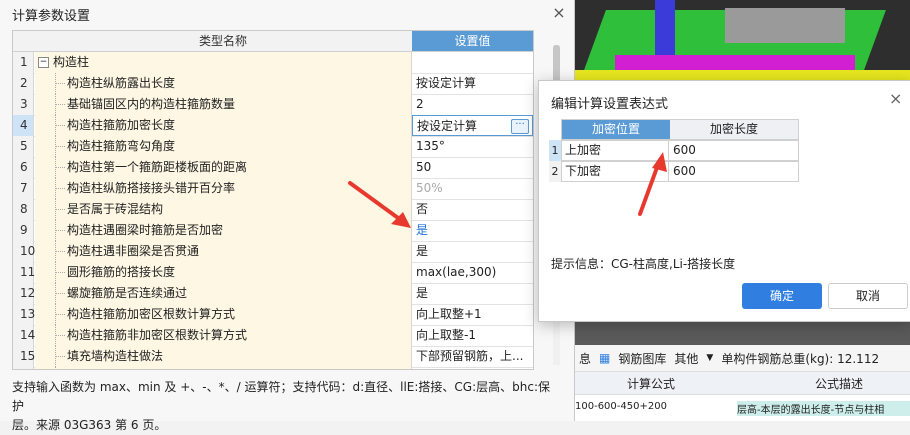  Describe the element at coordinates (157, 167) in the screenshot. I see `param-label: 构造柱第一个箍筋距楼板面的距离` at that location.